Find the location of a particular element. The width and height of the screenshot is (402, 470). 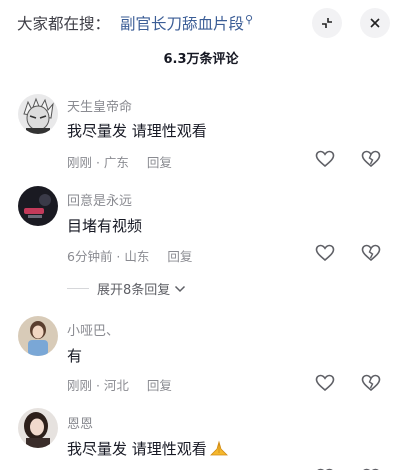

search-prefix: 大家都在搜： is located at coordinates (64, 24).